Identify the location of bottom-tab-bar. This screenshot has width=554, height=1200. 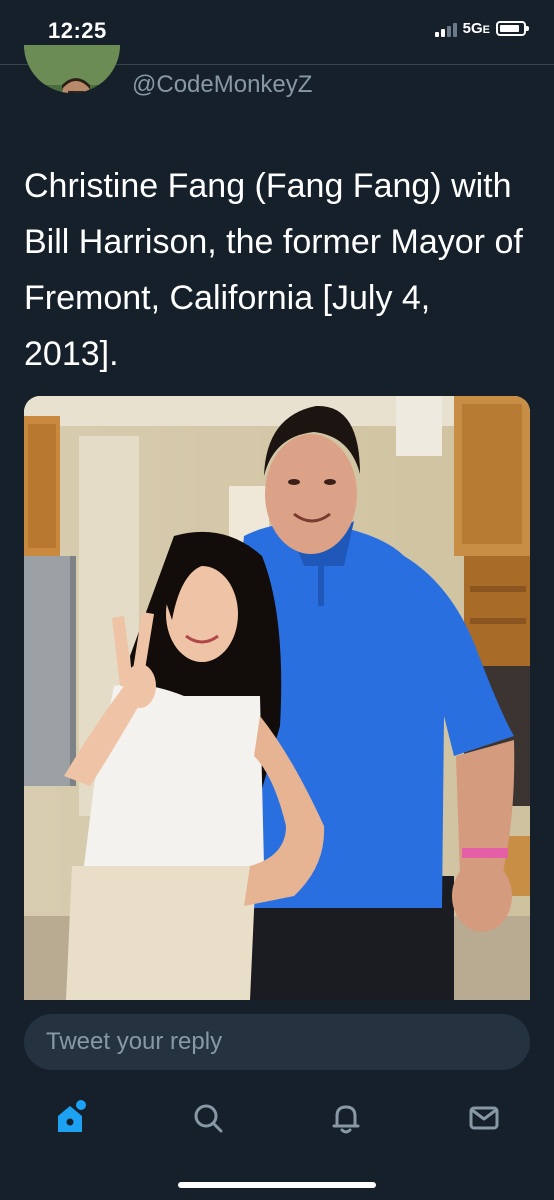
(277, 1119).